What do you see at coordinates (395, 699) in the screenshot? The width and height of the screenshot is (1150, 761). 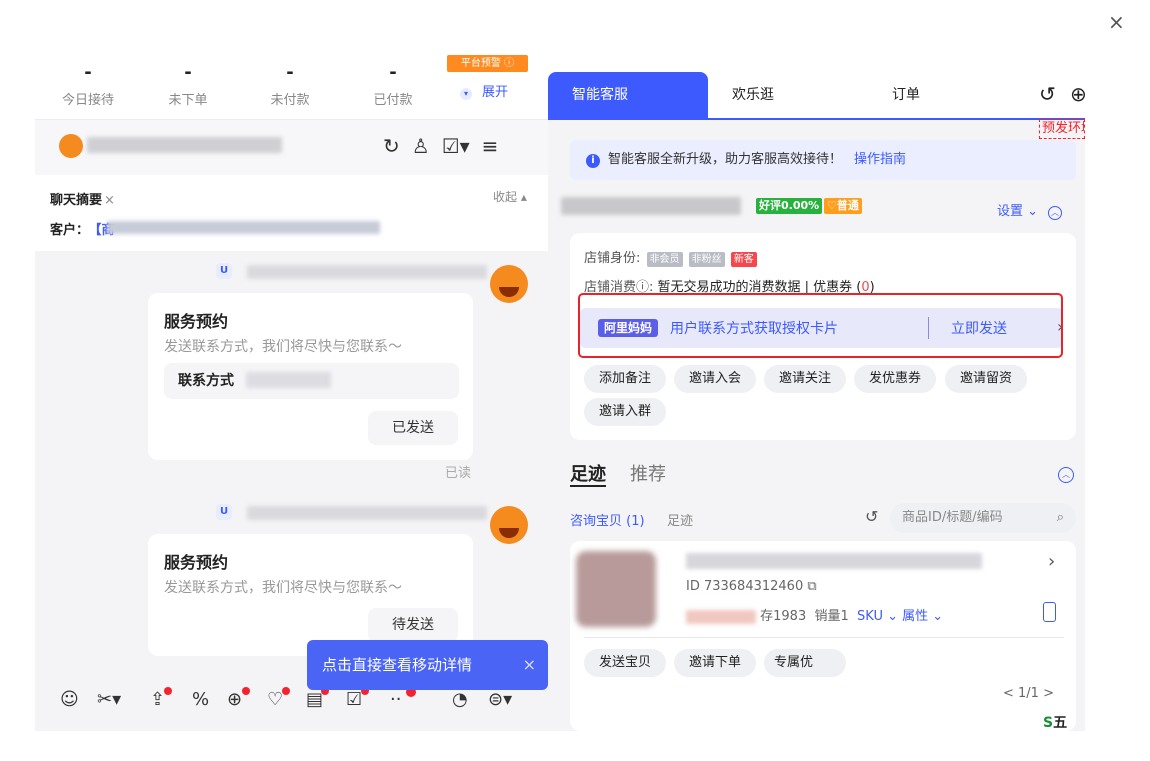 I see `more-icon: ··` at bounding box center [395, 699].